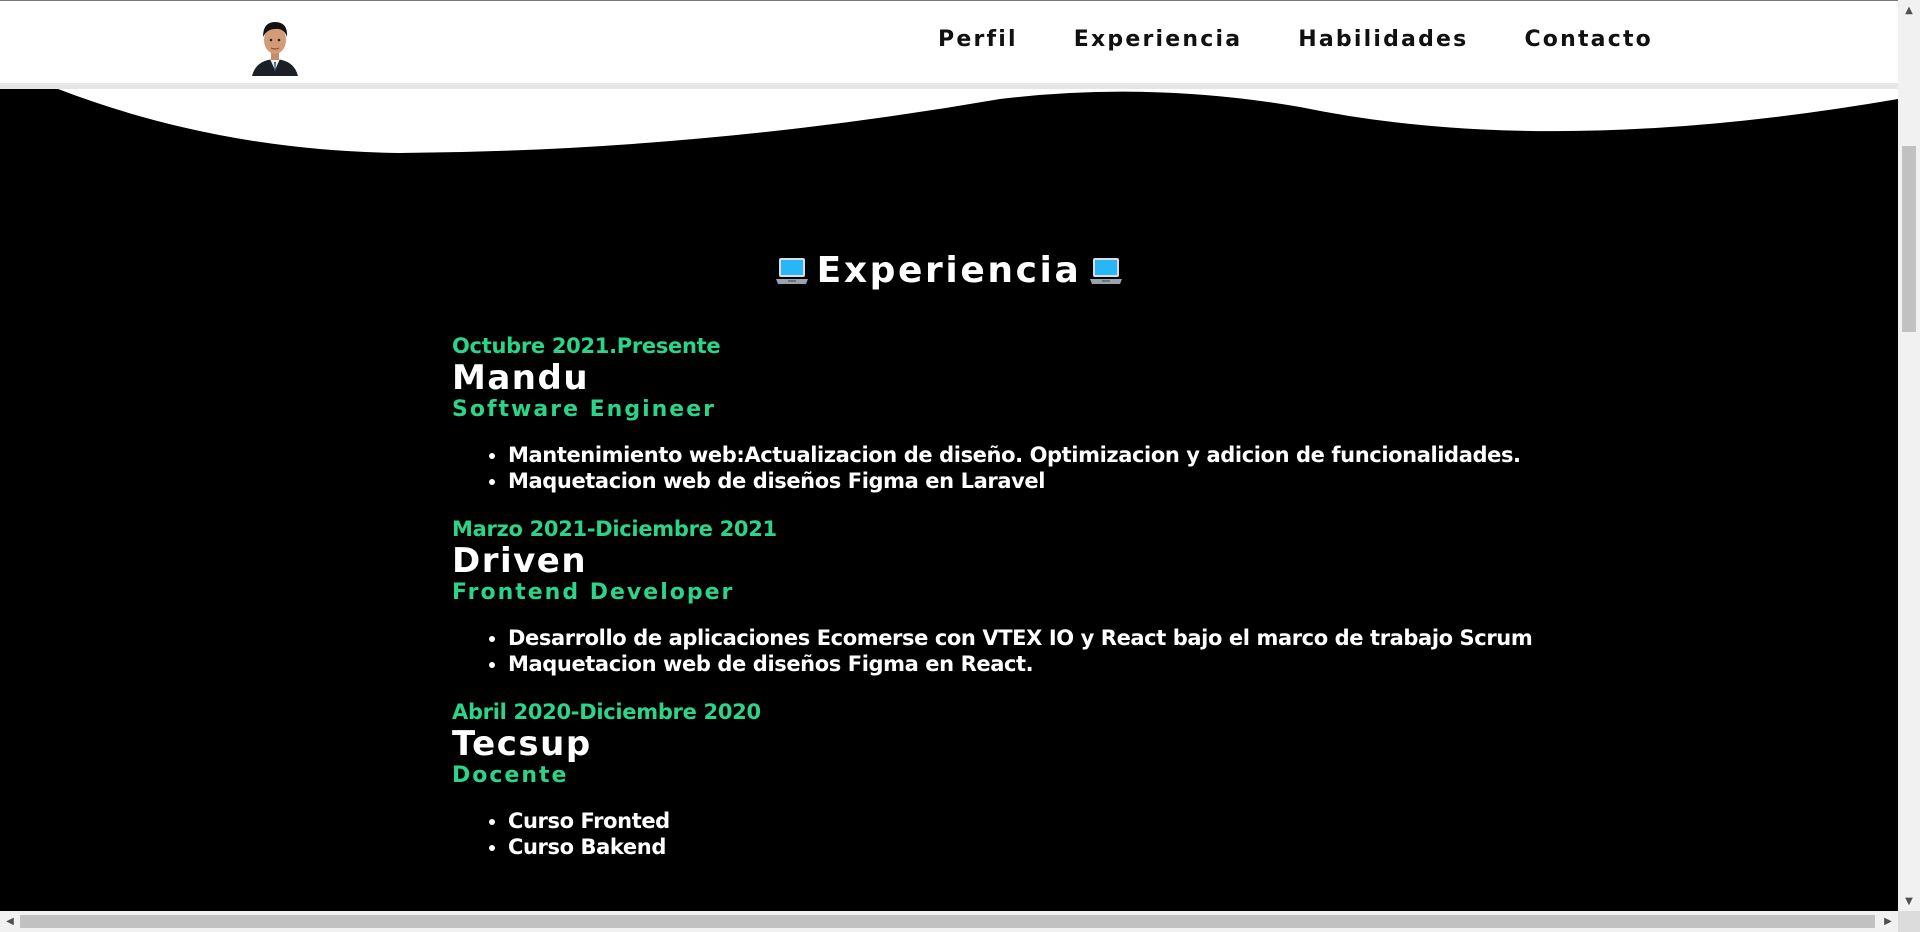 Image resolution: width=1920 pixels, height=932 pixels. I want to click on vertical-scroll-thumb, so click(1909, 239).